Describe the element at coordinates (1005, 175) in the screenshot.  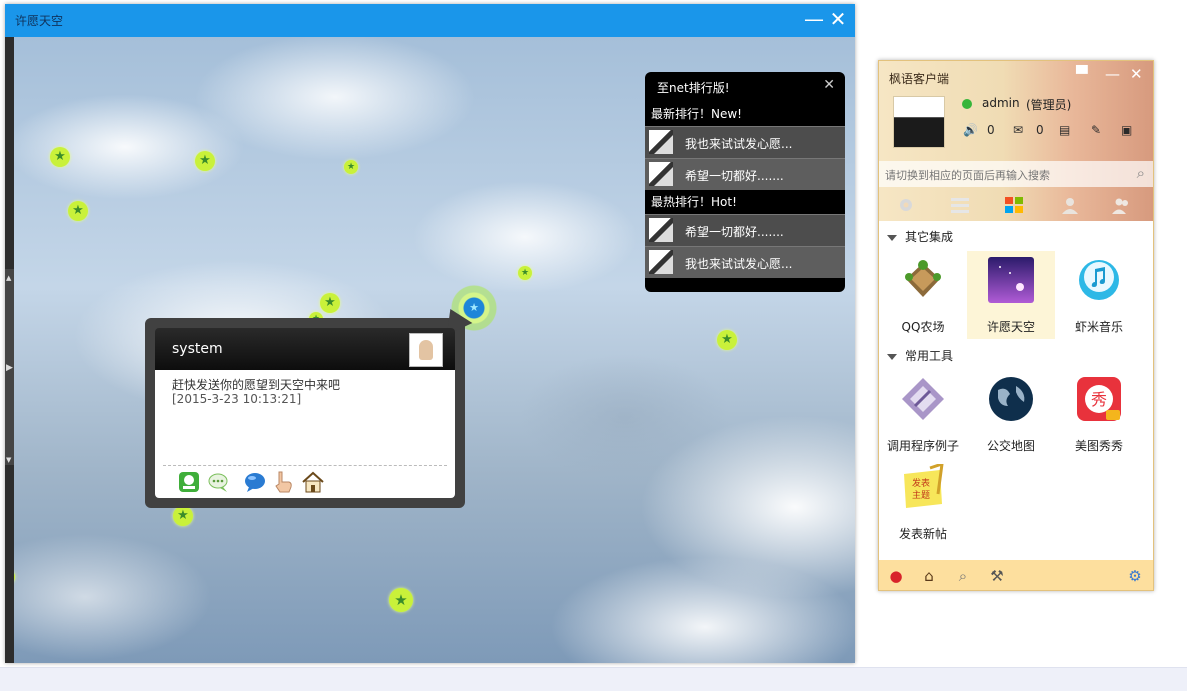
I see `search-input` at that location.